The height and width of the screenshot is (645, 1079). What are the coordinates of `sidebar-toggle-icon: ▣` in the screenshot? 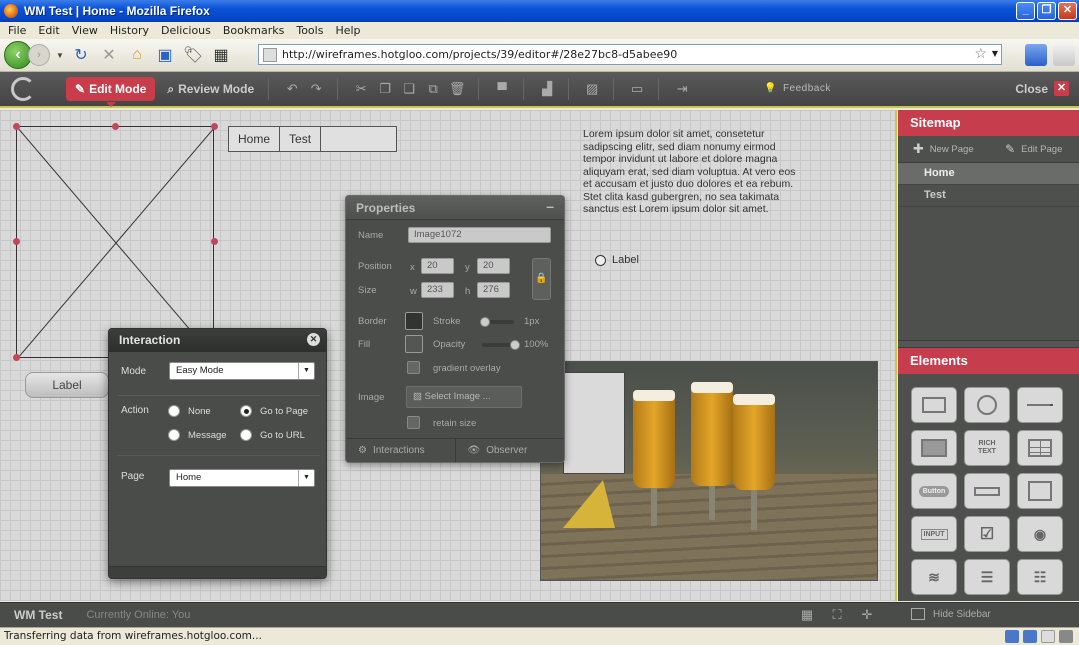 It's located at (165, 55).